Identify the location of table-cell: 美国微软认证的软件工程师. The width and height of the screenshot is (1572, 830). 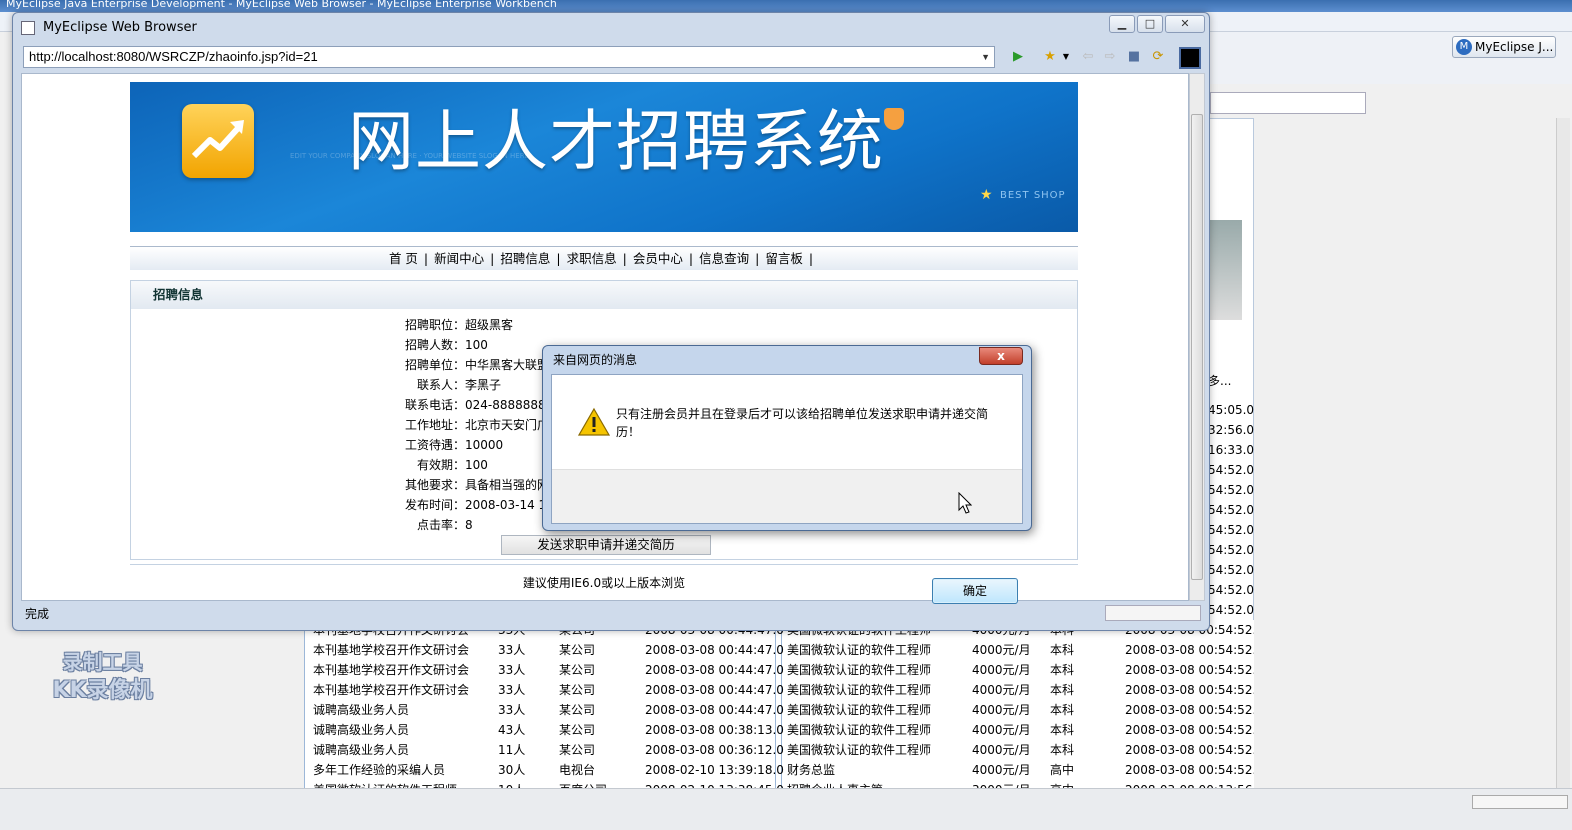
(859, 690).